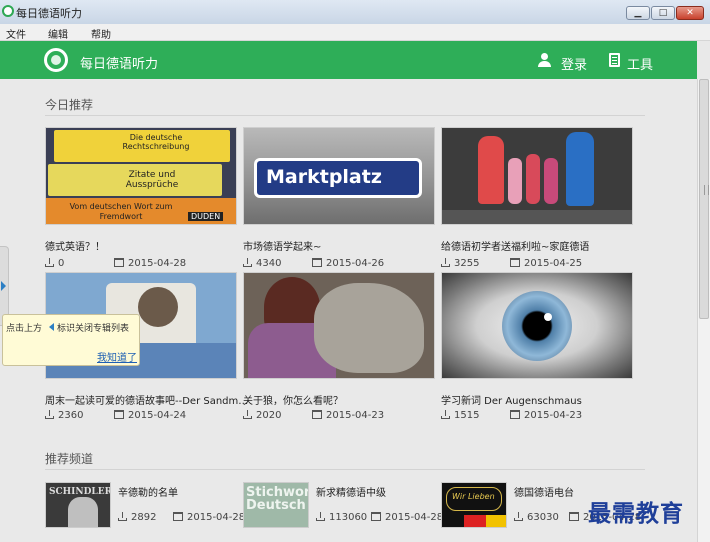 The image size is (710, 542). Describe the element at coordinates (704, 199) in the screenshot. I see `scrollbar-thumb` at that location.